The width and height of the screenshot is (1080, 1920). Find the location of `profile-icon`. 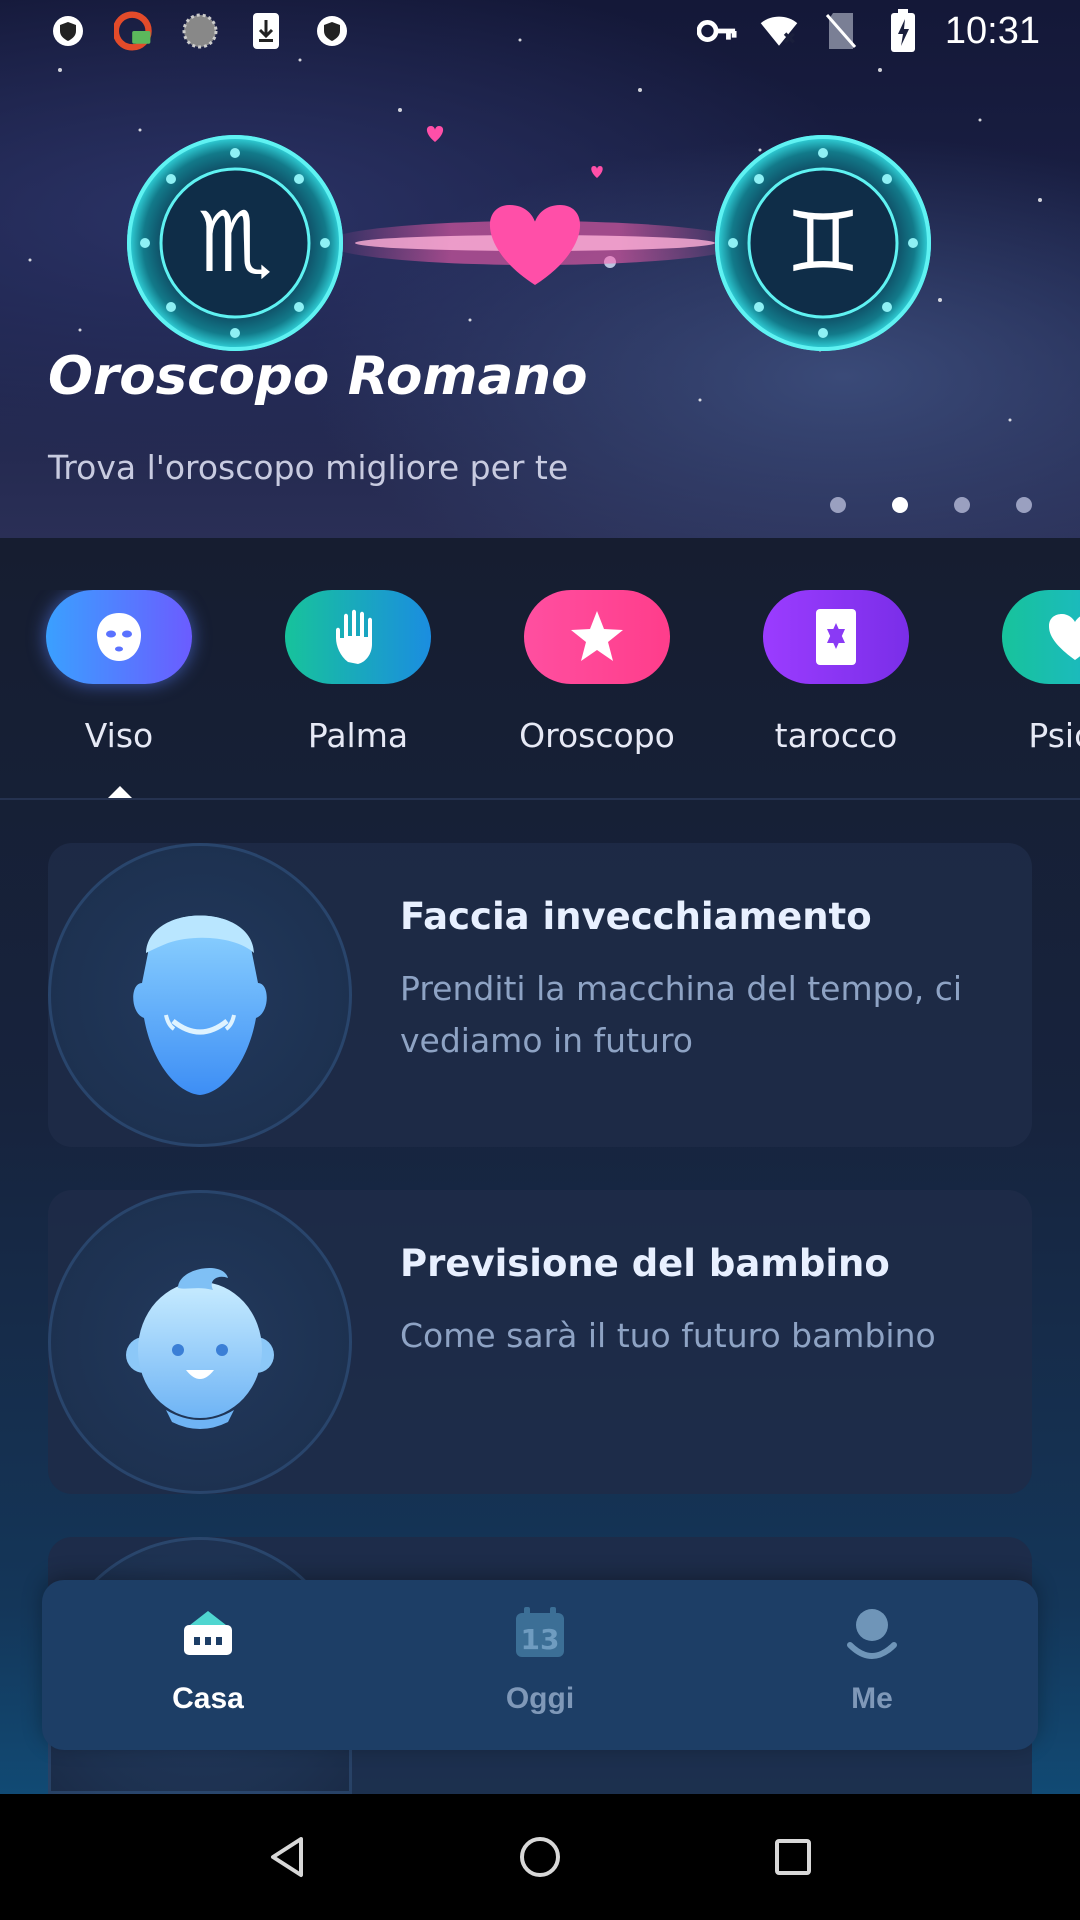

profile-icon is located at coordinates (872, 1633).